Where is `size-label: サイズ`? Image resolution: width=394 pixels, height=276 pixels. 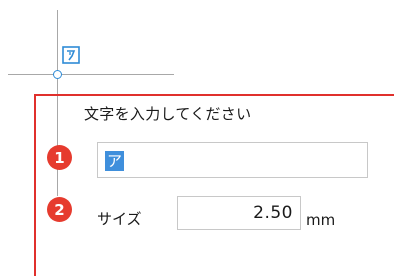
size-label: サイズ is located at coordinates (119, 219).